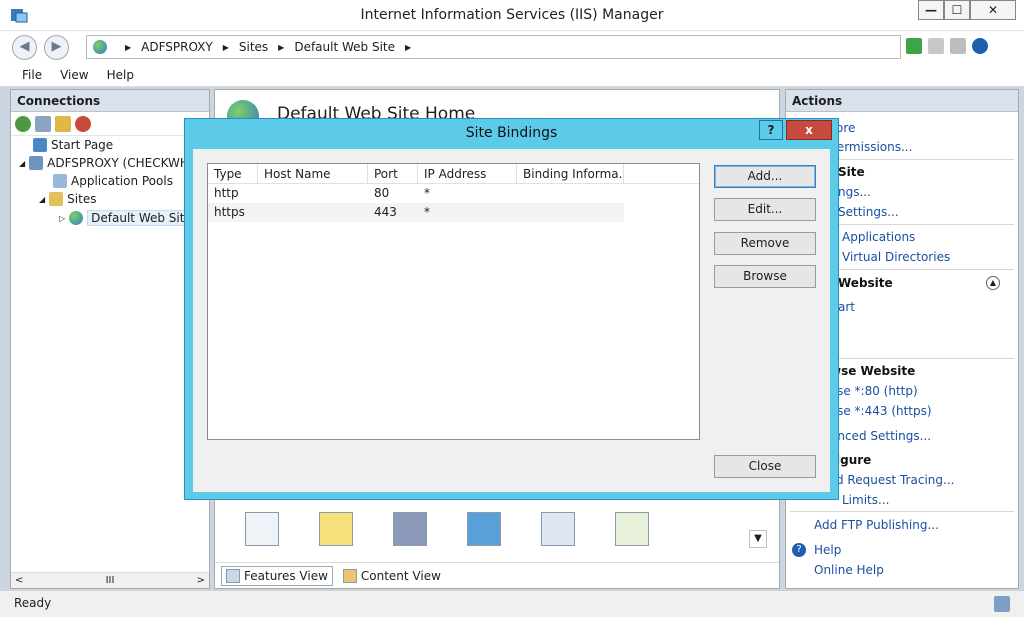 This screenshot has width=1024, height=617. What do you see at coordinates (809, 130) in the screenshot?
I see `dialog-close-button: x` at bounding box center [809, 130].